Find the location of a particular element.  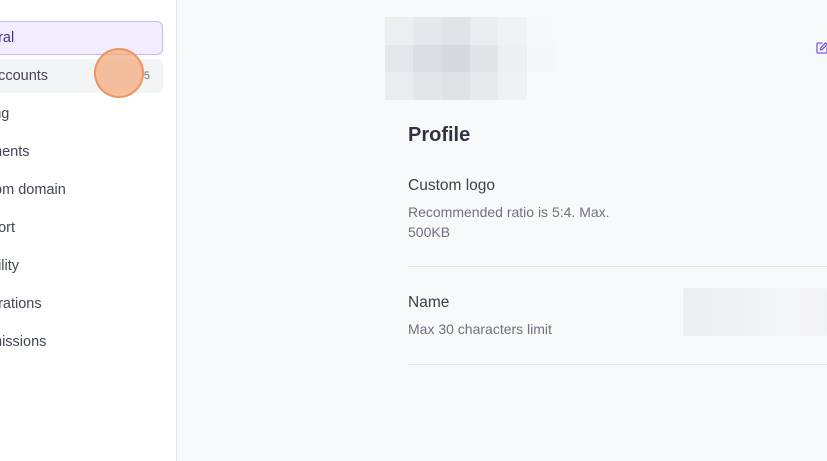

sidebar-item-label: grations is located at coordinates (21, 304).